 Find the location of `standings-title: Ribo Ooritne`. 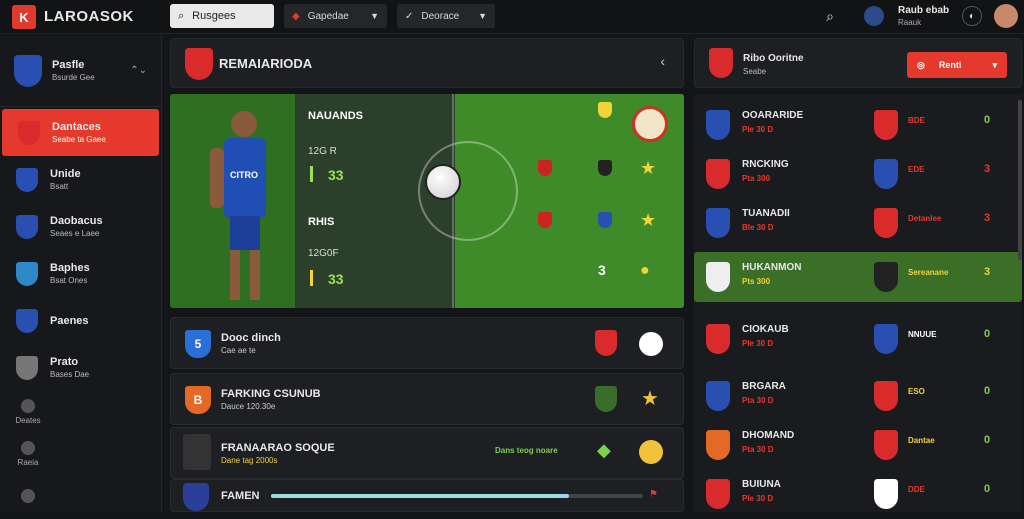

standings-title: Ribo Ooritne is located at coordinates (773, 58).